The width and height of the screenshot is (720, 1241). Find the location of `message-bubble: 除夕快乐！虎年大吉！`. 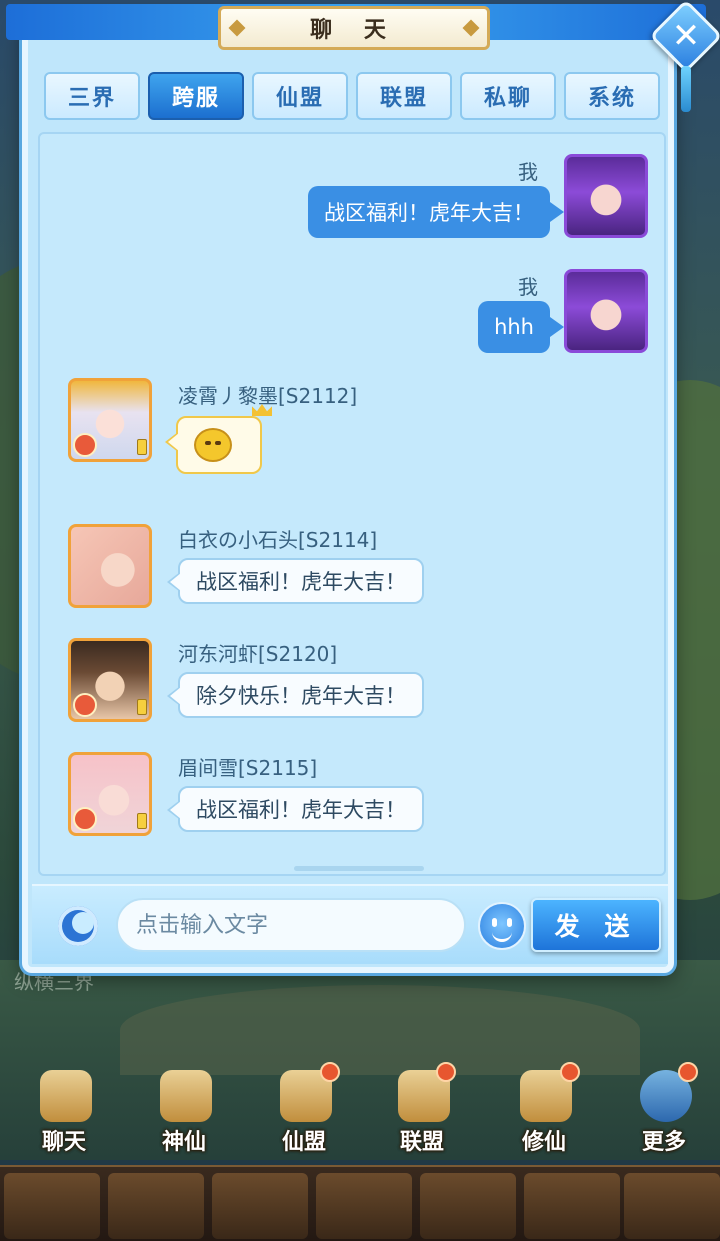

message-bubble: 除夕快乐！虎年大吉！ is located at coordinates (295, 695).